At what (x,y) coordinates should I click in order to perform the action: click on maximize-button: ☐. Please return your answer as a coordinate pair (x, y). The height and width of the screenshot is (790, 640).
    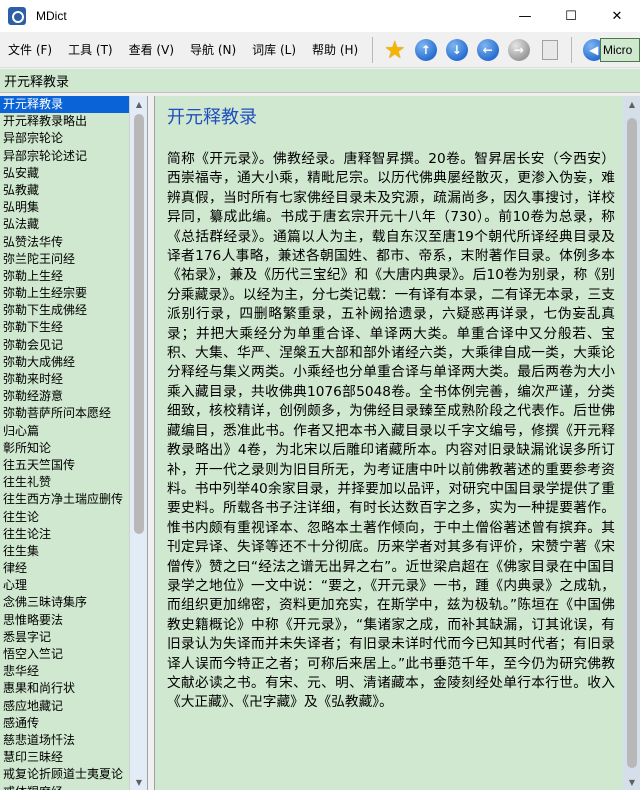
    Looking at the image, I should click on (571, 16).